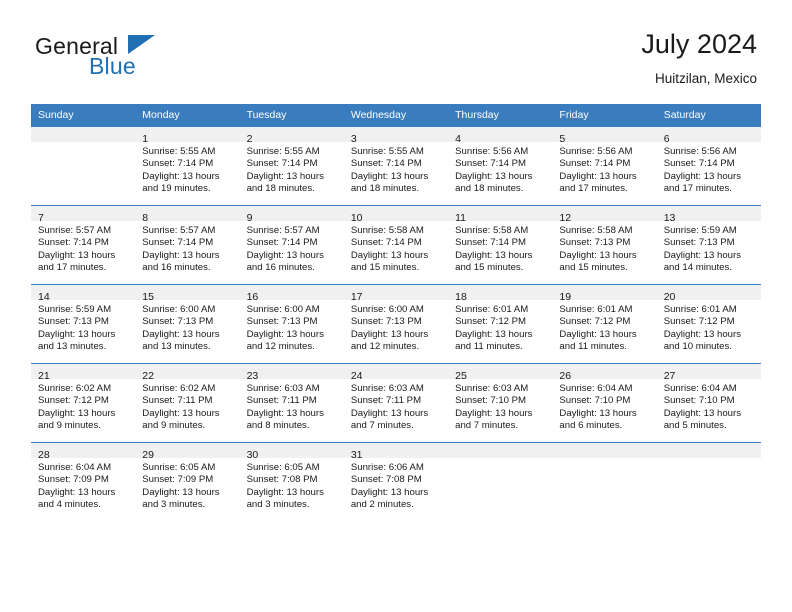 The height and width of the screenshot is (612, 792). I want to click on day-number-bar: 16, so click(291, 294).